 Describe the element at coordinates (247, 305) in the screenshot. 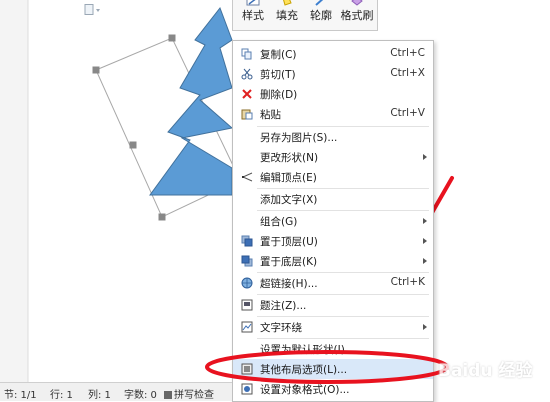

I see `caption-icon` at that location.